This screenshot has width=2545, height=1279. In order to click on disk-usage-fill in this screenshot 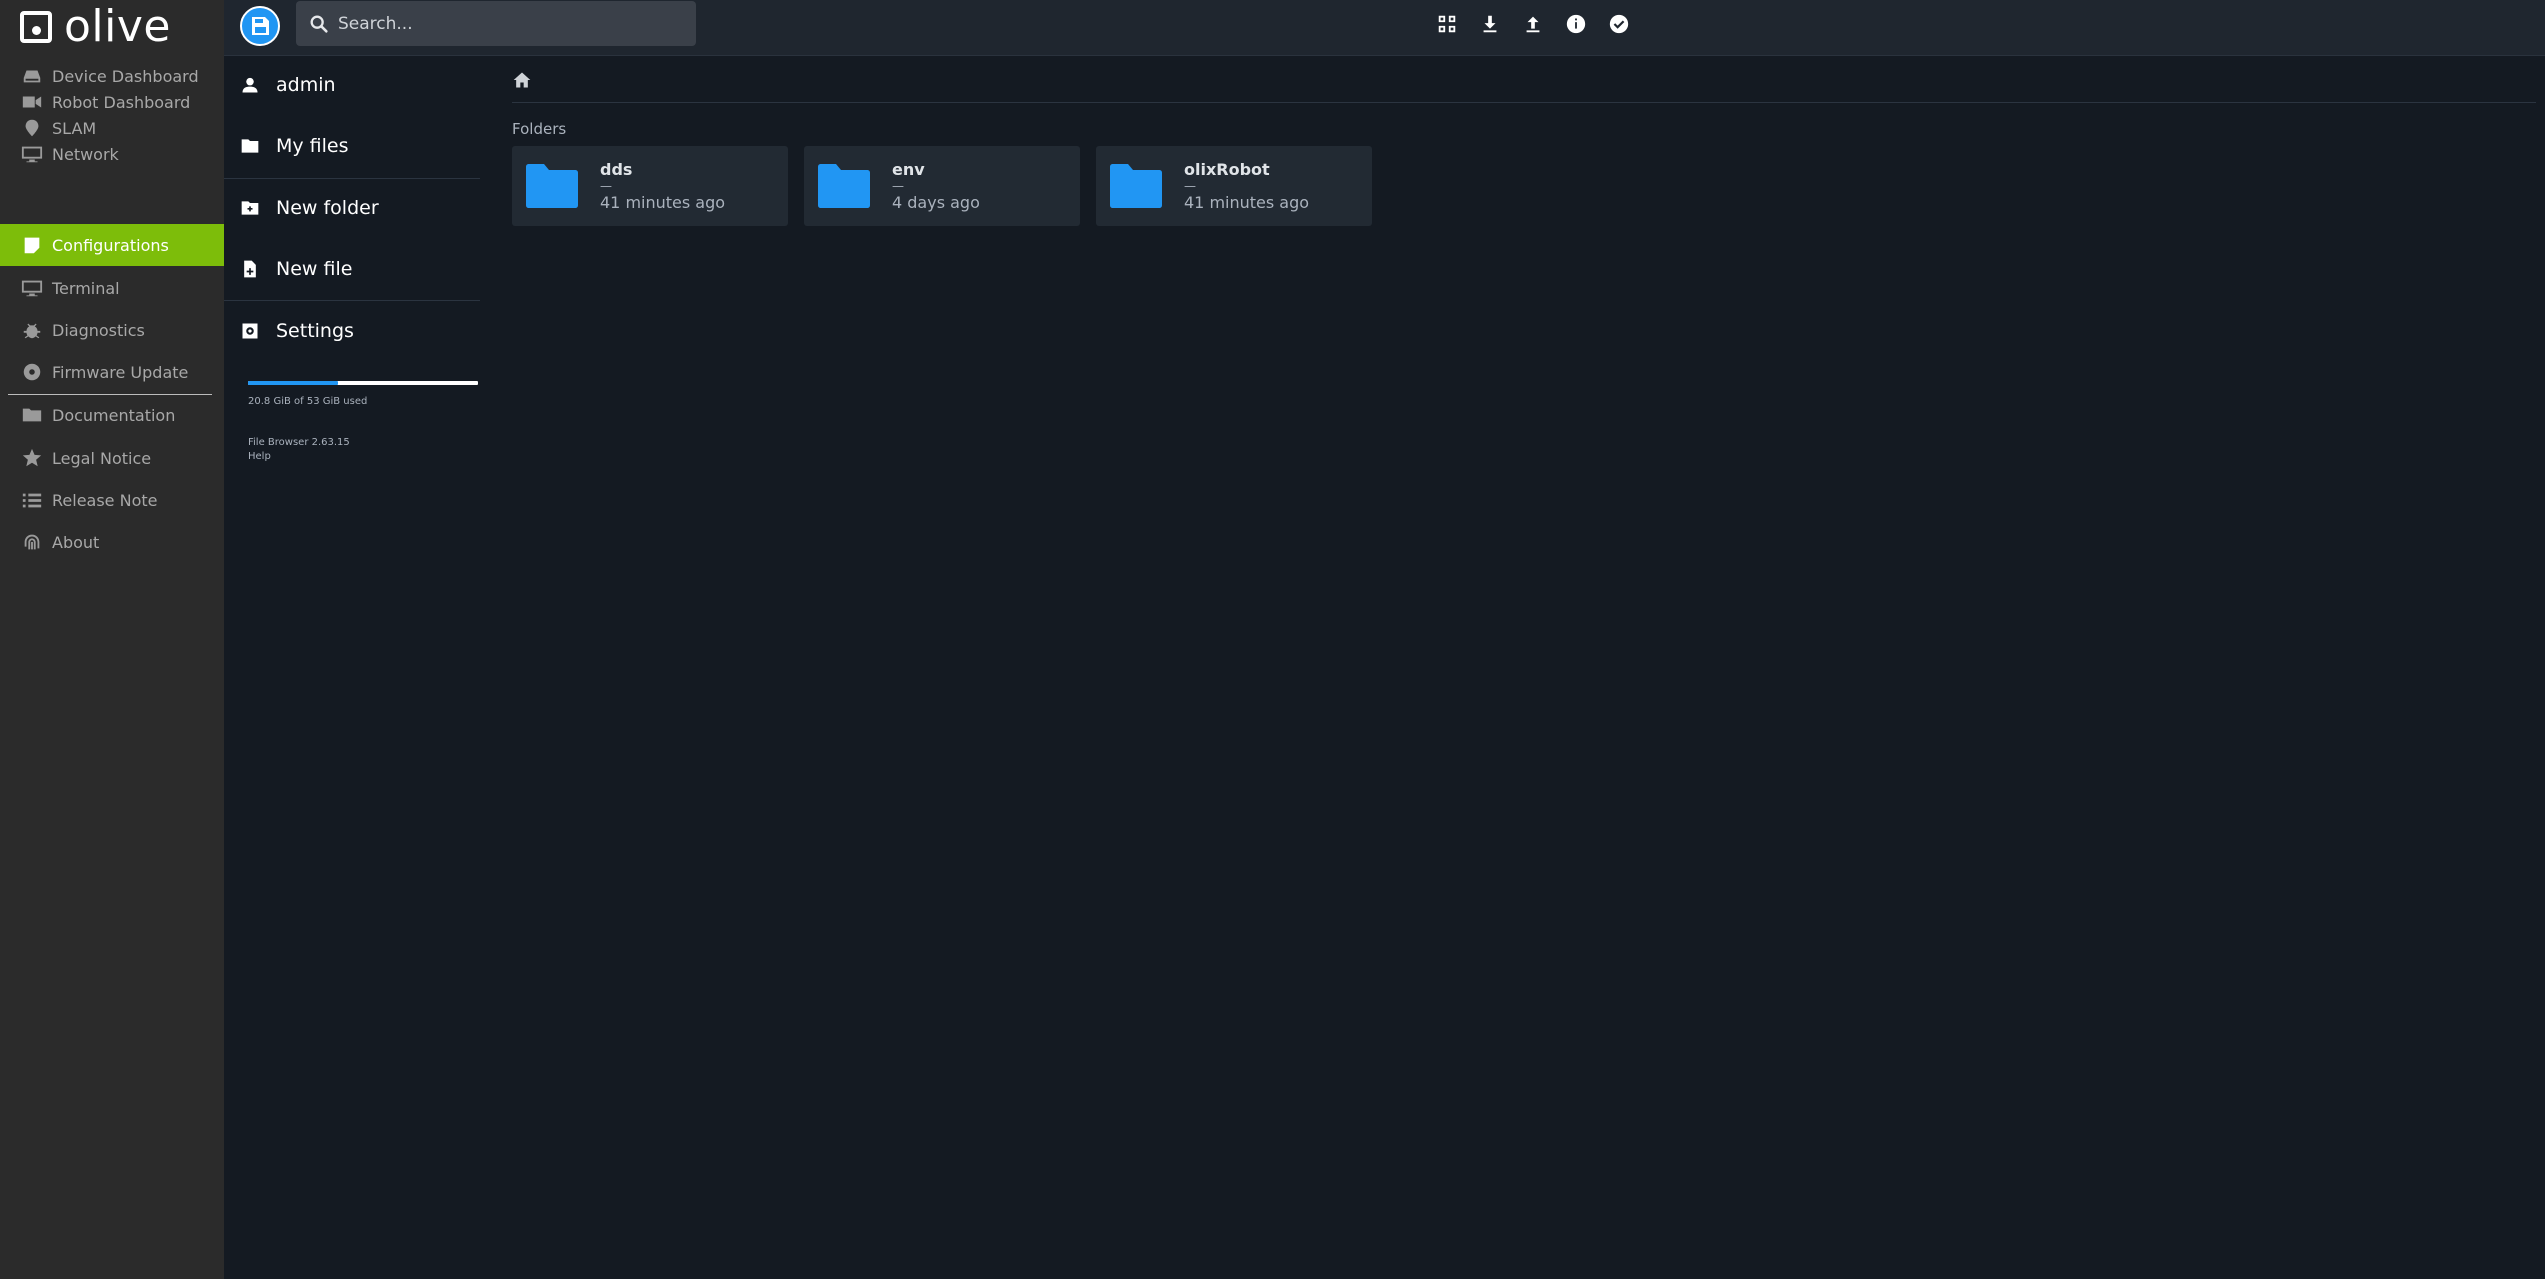, I will do `click(293, 383)`.